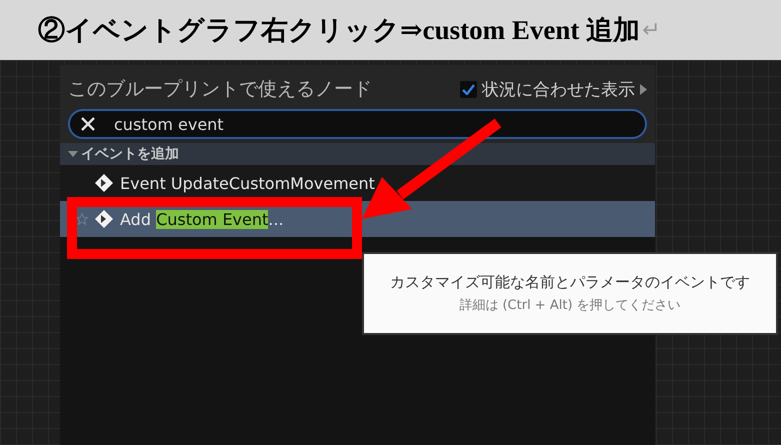  What do you see at coordinates (651, 30) in the screenshot?
I see `paragraph-mark: ↵` at bounding box center [651, 30].